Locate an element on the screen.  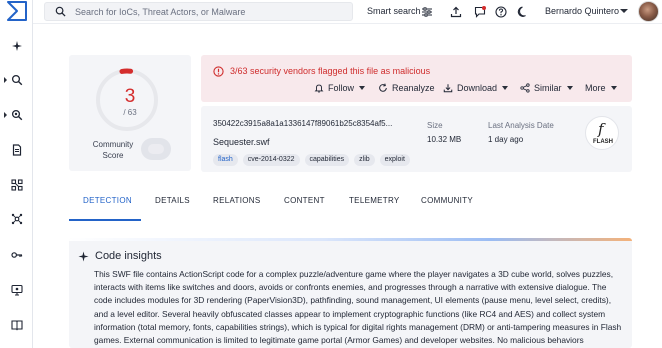
book-icon is located at coordinates (16, 325).